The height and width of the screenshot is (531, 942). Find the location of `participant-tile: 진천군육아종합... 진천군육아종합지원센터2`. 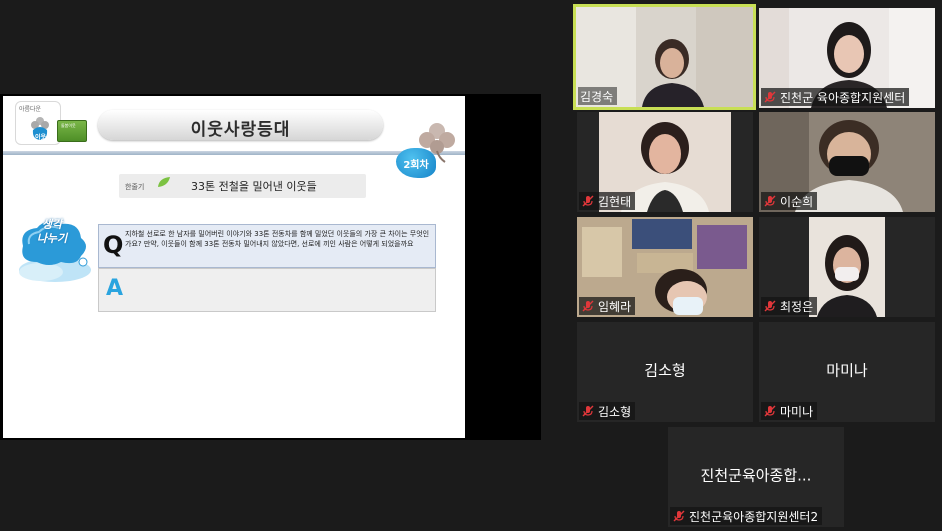

participant-tile: 진천군육아종합... 진천군육아종합지원센터2 is located at coordinates (756, 477).